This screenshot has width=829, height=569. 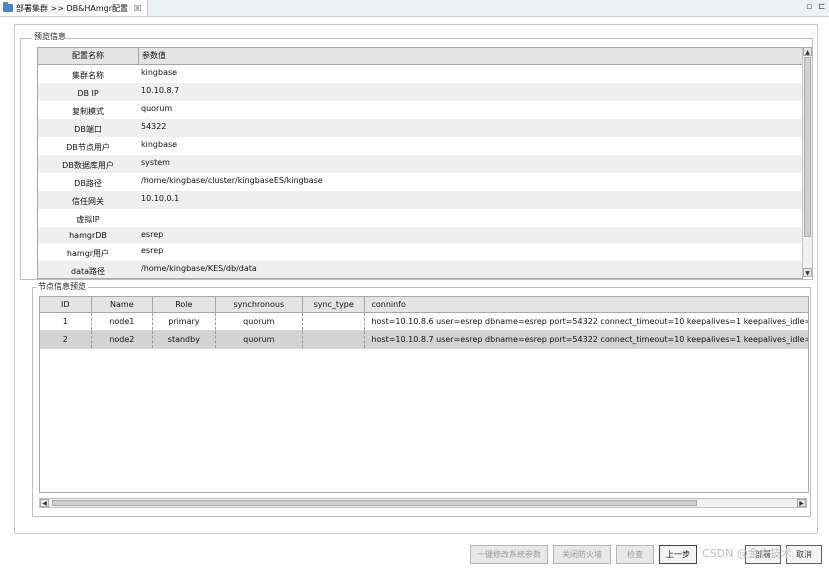 I want to click on config-name: 信任网关, so click(x=88, y=201).